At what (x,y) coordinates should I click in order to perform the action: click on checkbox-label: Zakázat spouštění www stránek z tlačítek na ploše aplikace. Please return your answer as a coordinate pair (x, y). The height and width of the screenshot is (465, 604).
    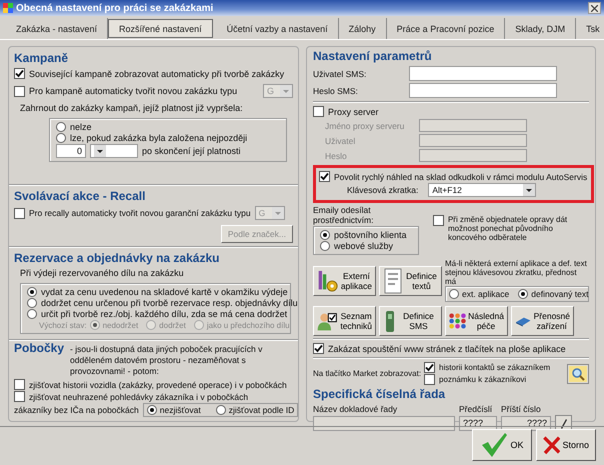
    Looking at the image, I should click on (447, 349).